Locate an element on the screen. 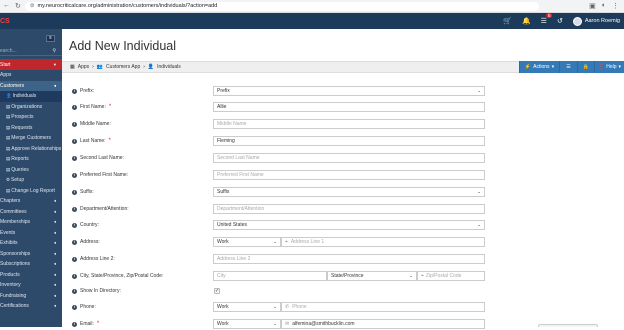 The image size is (624, 330). sidebar-item-subscriptions: Subscriptions ◂ is located at coordinates (31, 264).